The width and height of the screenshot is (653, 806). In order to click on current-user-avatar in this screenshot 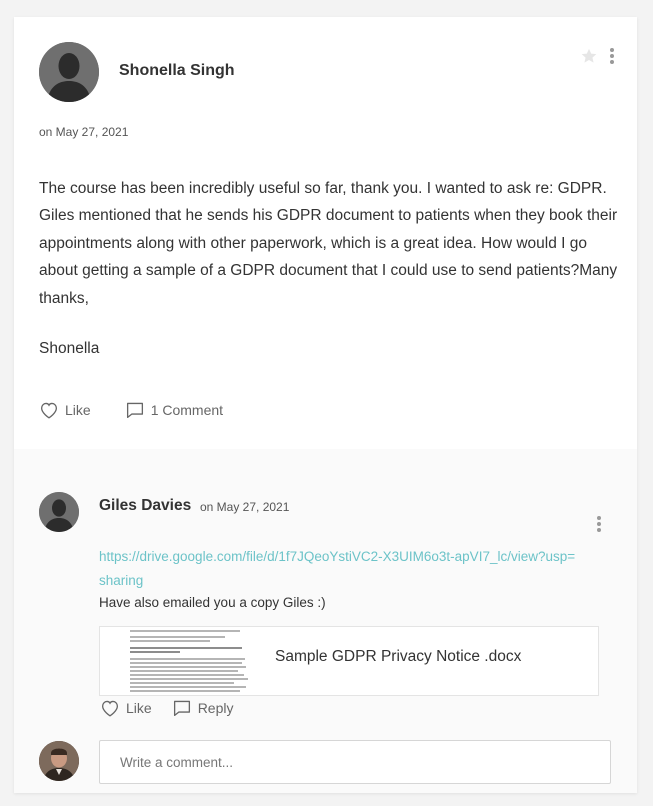, I will do `click(59, 761)`.